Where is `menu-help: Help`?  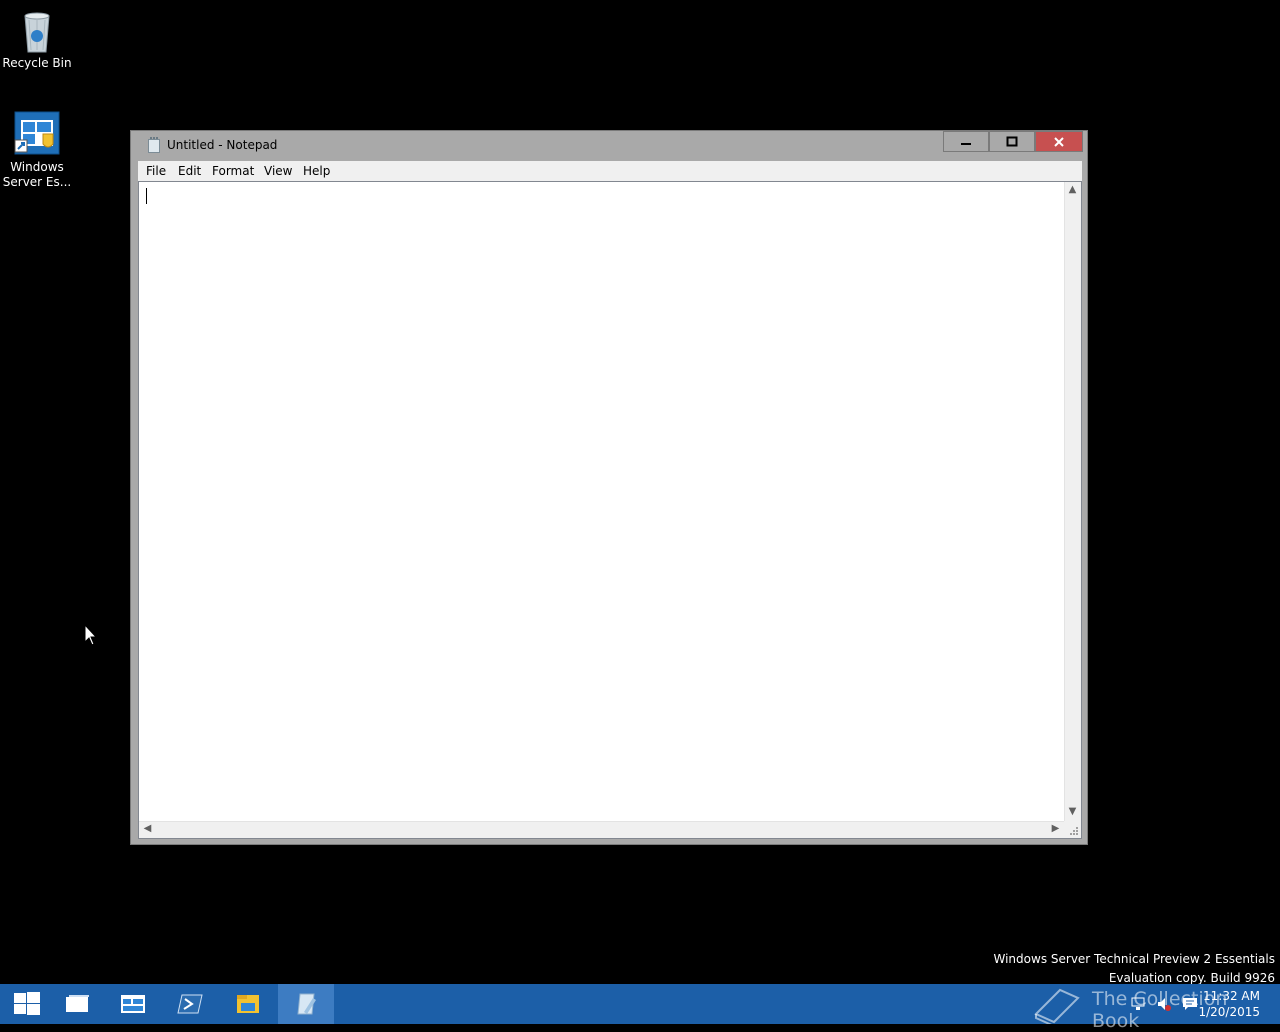
menu-help: Help is located at coordinates (316, 171).